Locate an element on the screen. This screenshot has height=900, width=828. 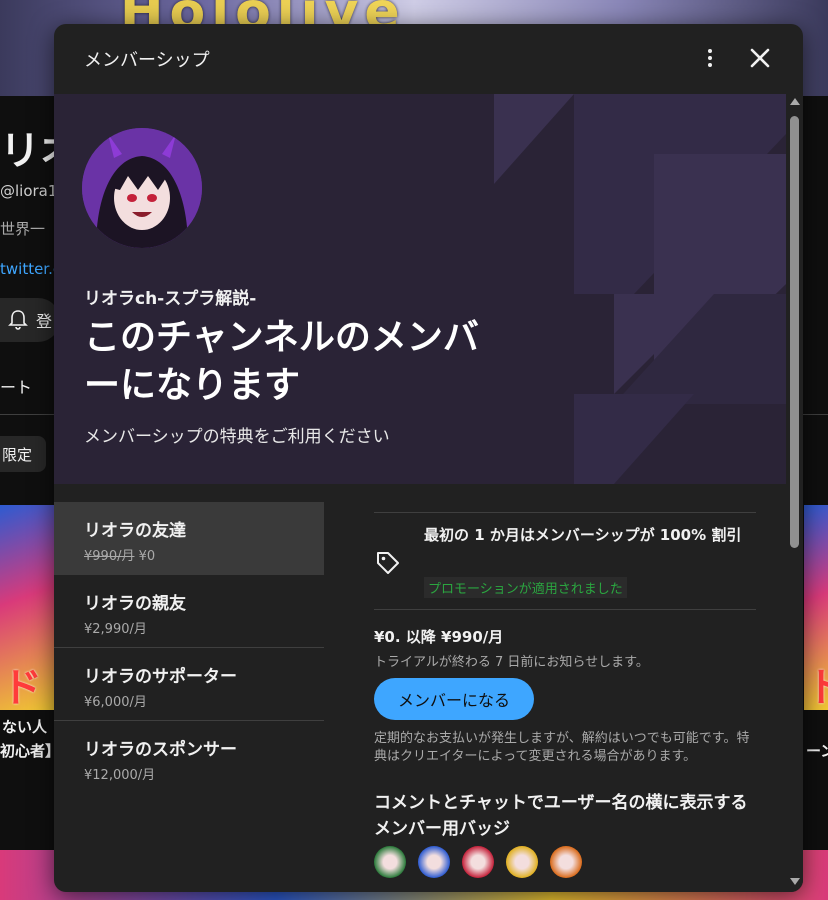
video-title-right: ーン is located at coordinates (817, 750).